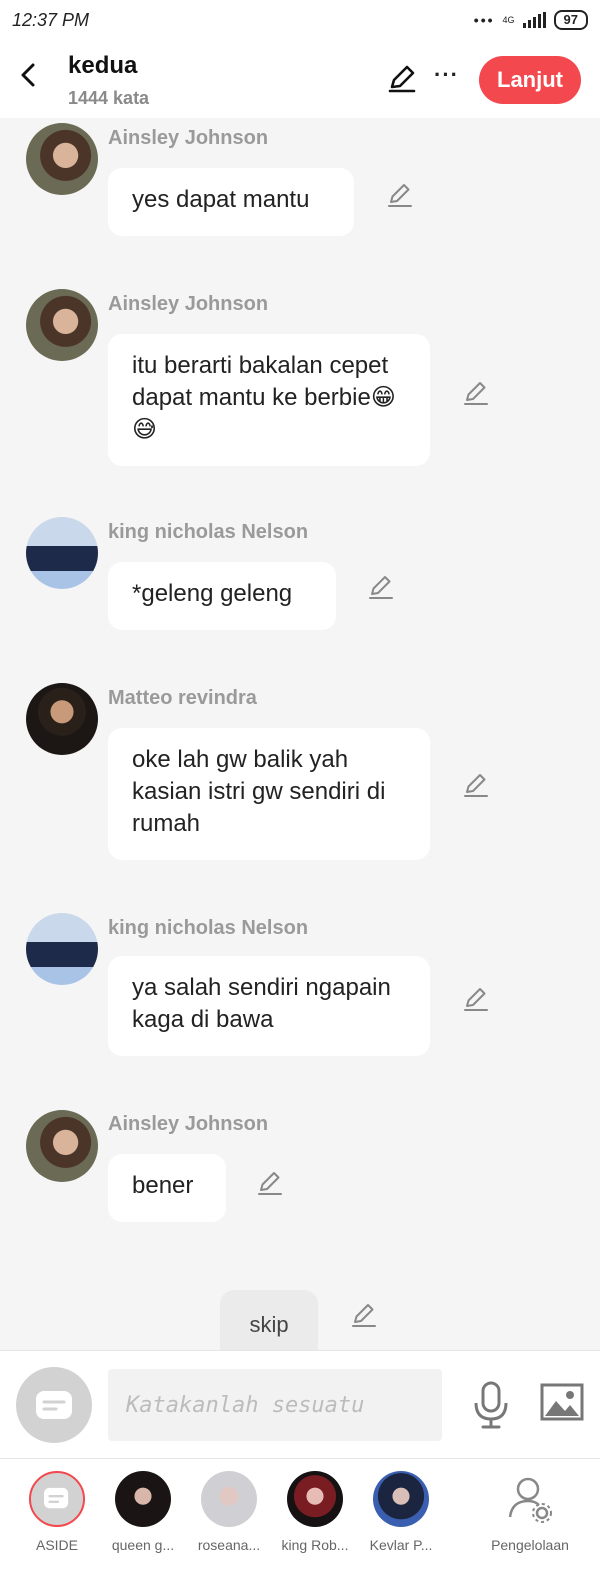  What do you see at coordinates (300, 20) in the screenshot?
I see `status-bar: 12:37 PM ••• 4G 97` at bounding box center [300, 20].